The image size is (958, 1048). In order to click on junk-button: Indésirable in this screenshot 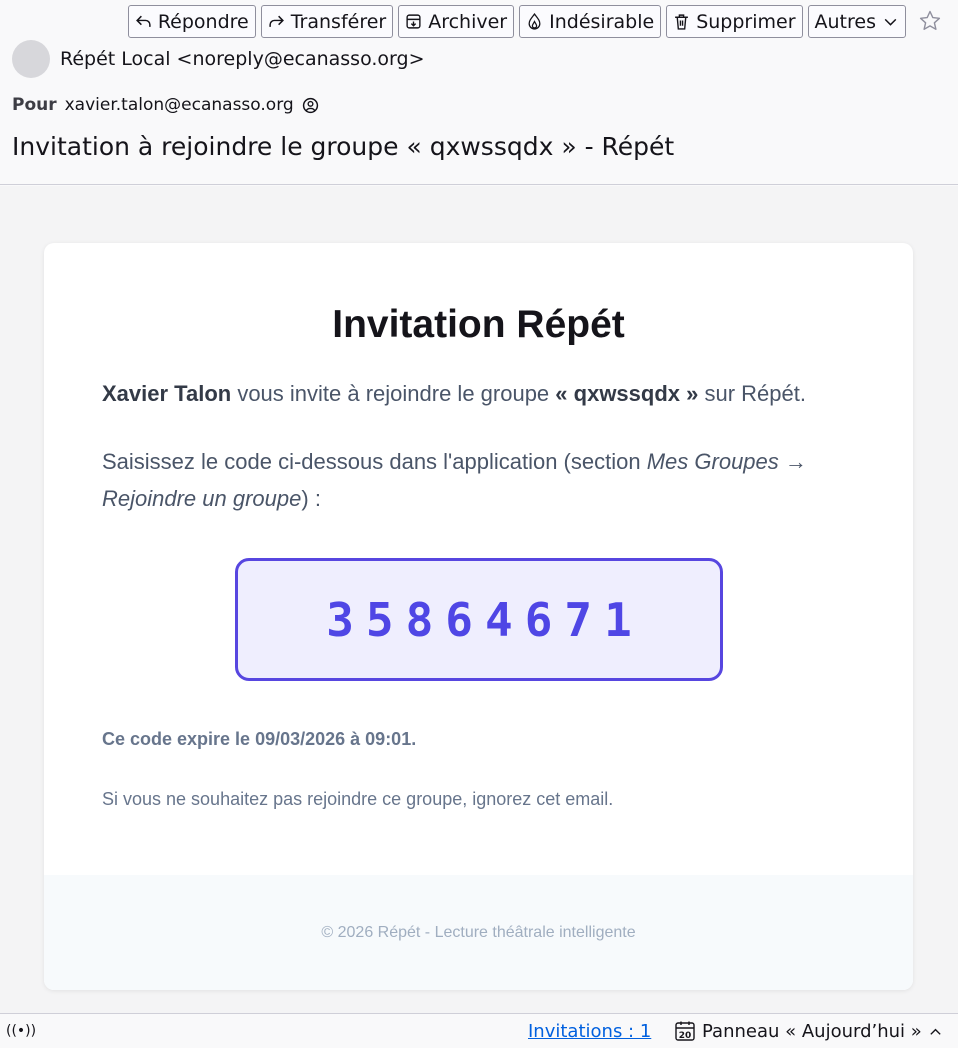, I will do `click(590, 21)`.